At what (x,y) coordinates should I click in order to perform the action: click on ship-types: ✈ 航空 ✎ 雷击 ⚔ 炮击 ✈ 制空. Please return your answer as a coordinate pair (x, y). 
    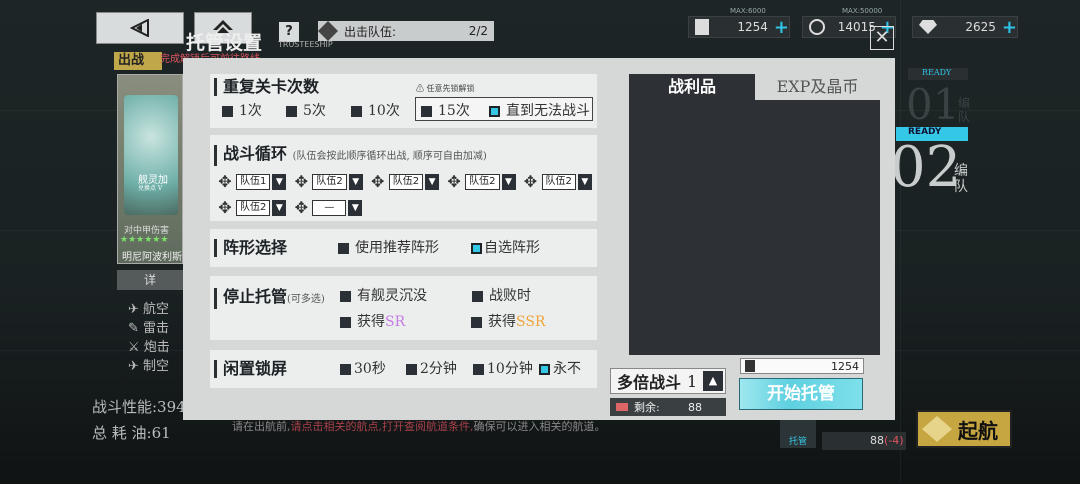
    Looking at the image, I should click on (149, 338).